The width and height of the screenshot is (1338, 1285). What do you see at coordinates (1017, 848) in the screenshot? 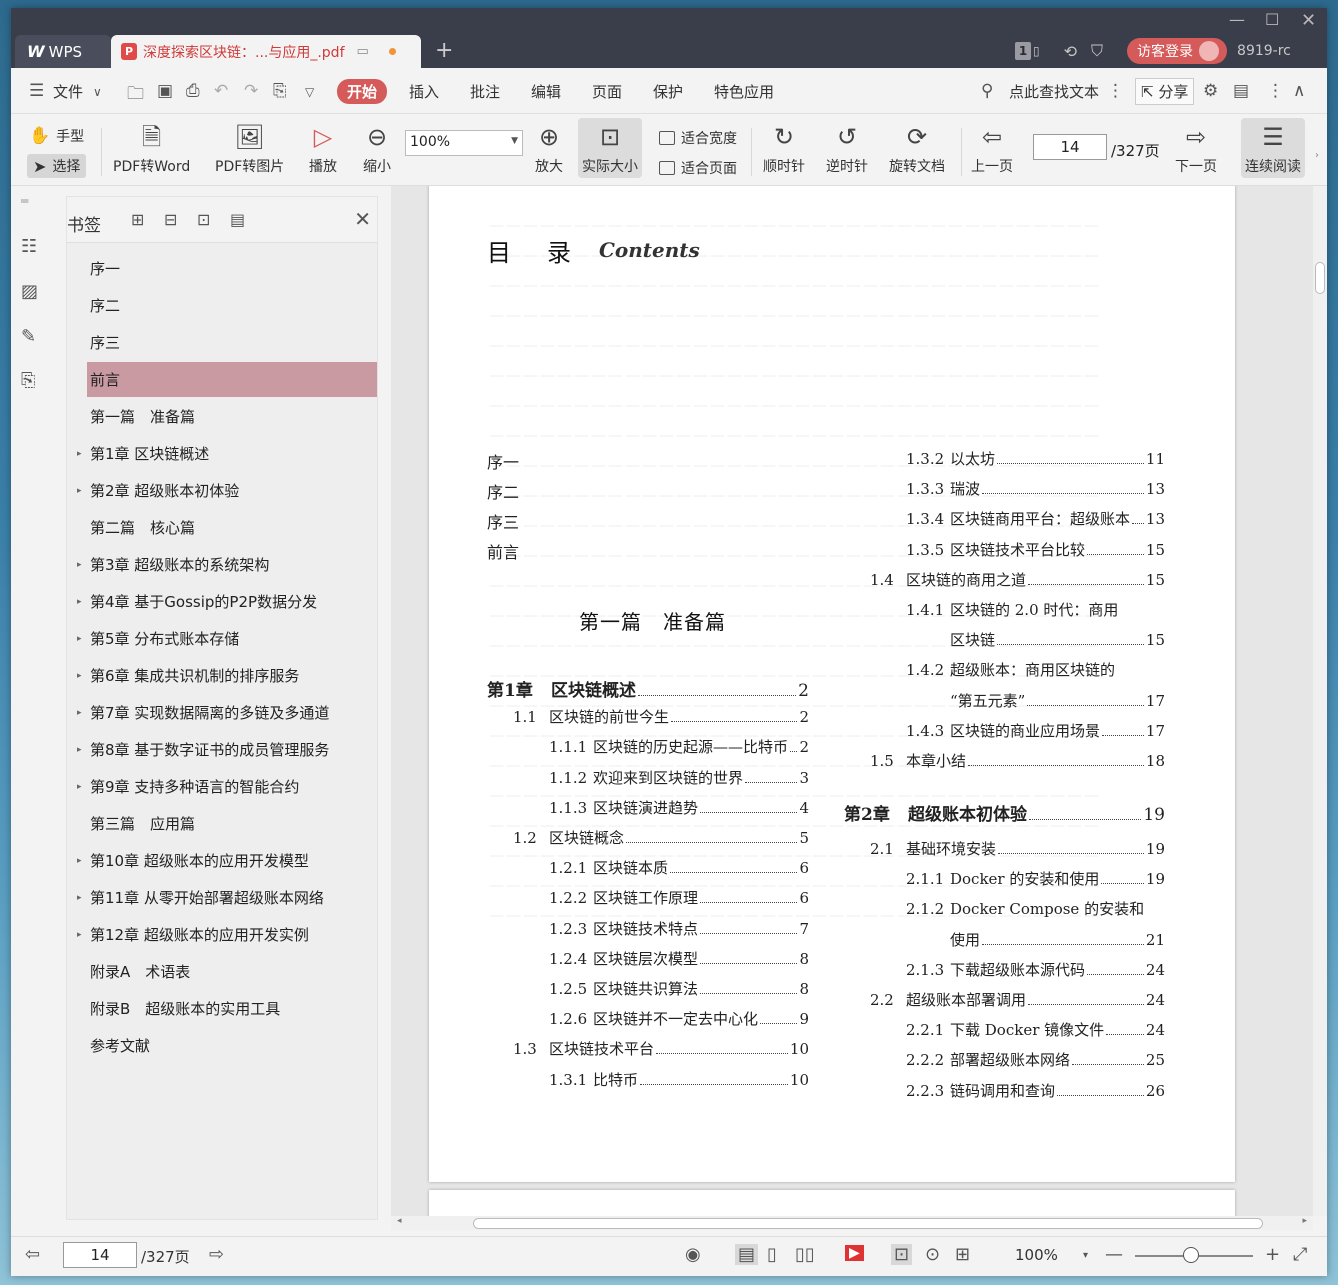
I see `toc-entry: 2.1 基础环境安装 19` at bounding box center [1017, 848].